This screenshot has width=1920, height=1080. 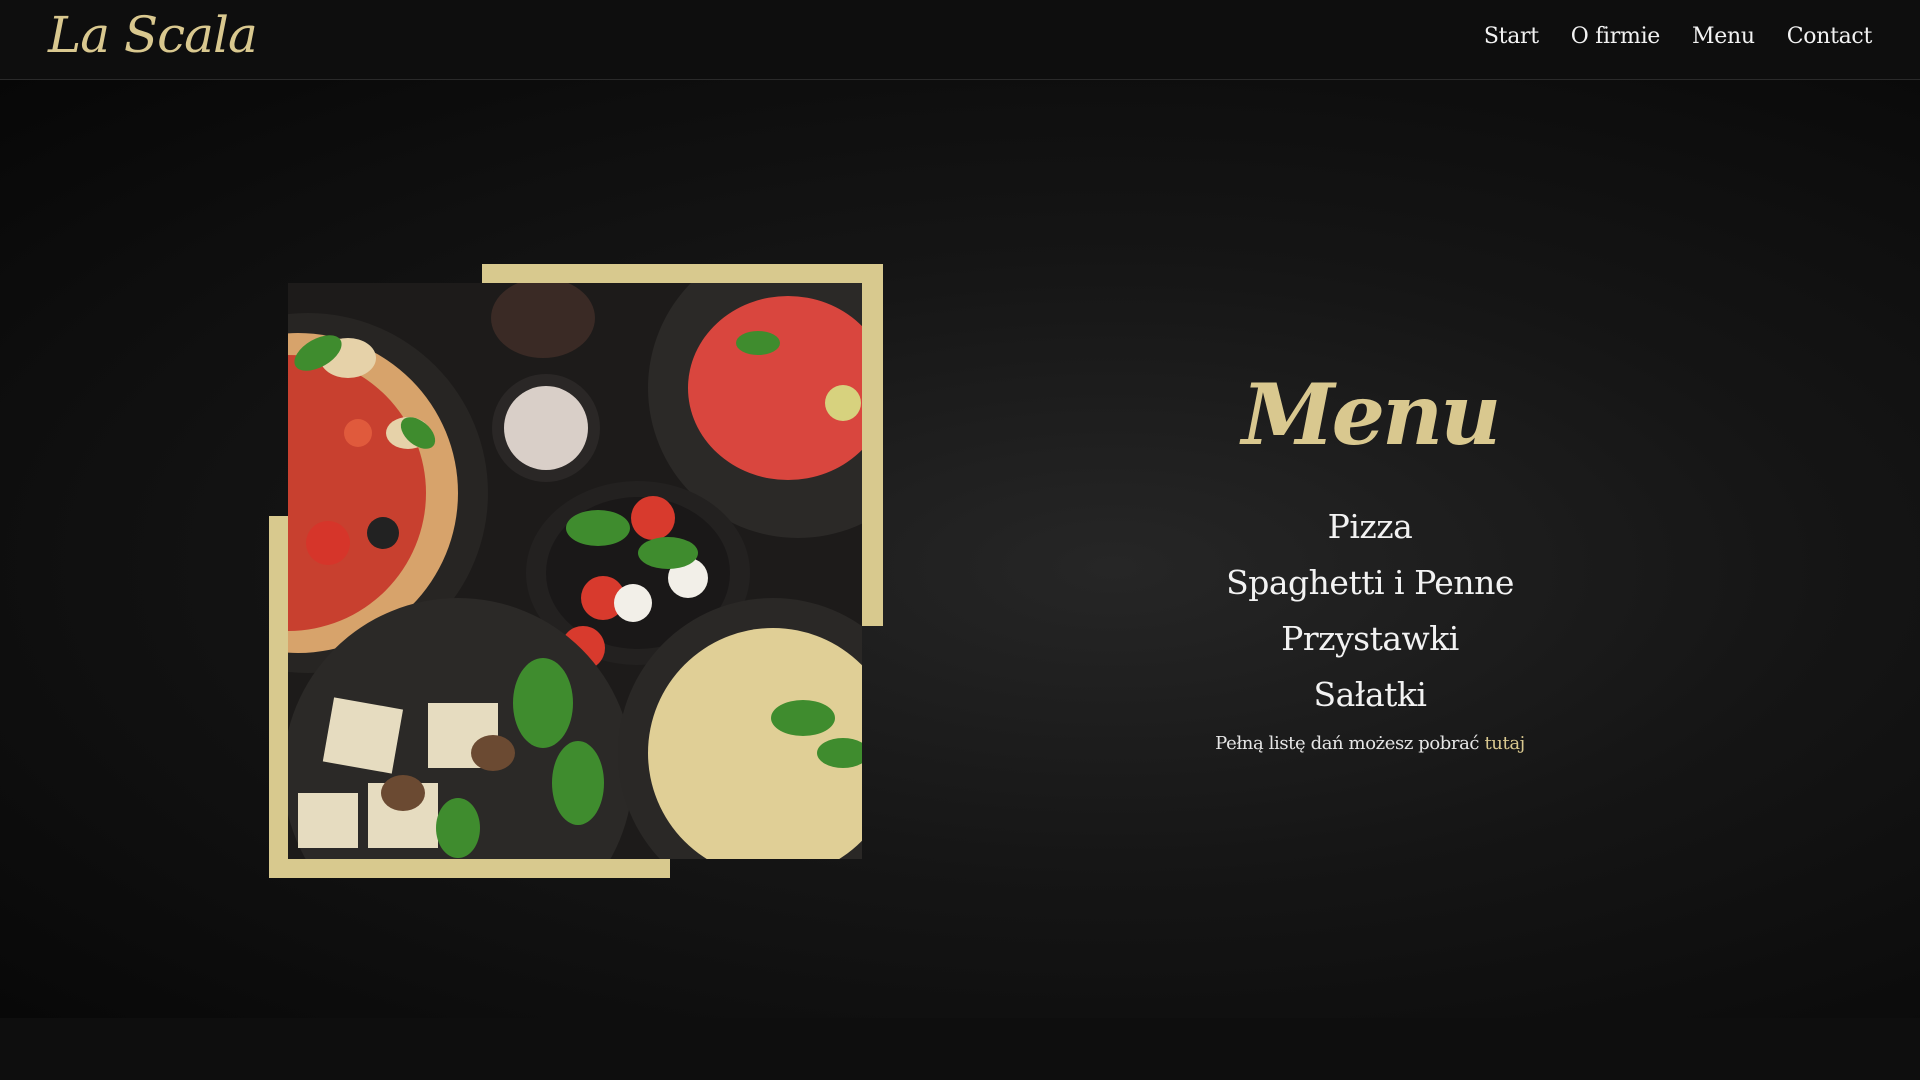 I want to click on nav-link-contact: Contact, so click(x=1830, y=36).